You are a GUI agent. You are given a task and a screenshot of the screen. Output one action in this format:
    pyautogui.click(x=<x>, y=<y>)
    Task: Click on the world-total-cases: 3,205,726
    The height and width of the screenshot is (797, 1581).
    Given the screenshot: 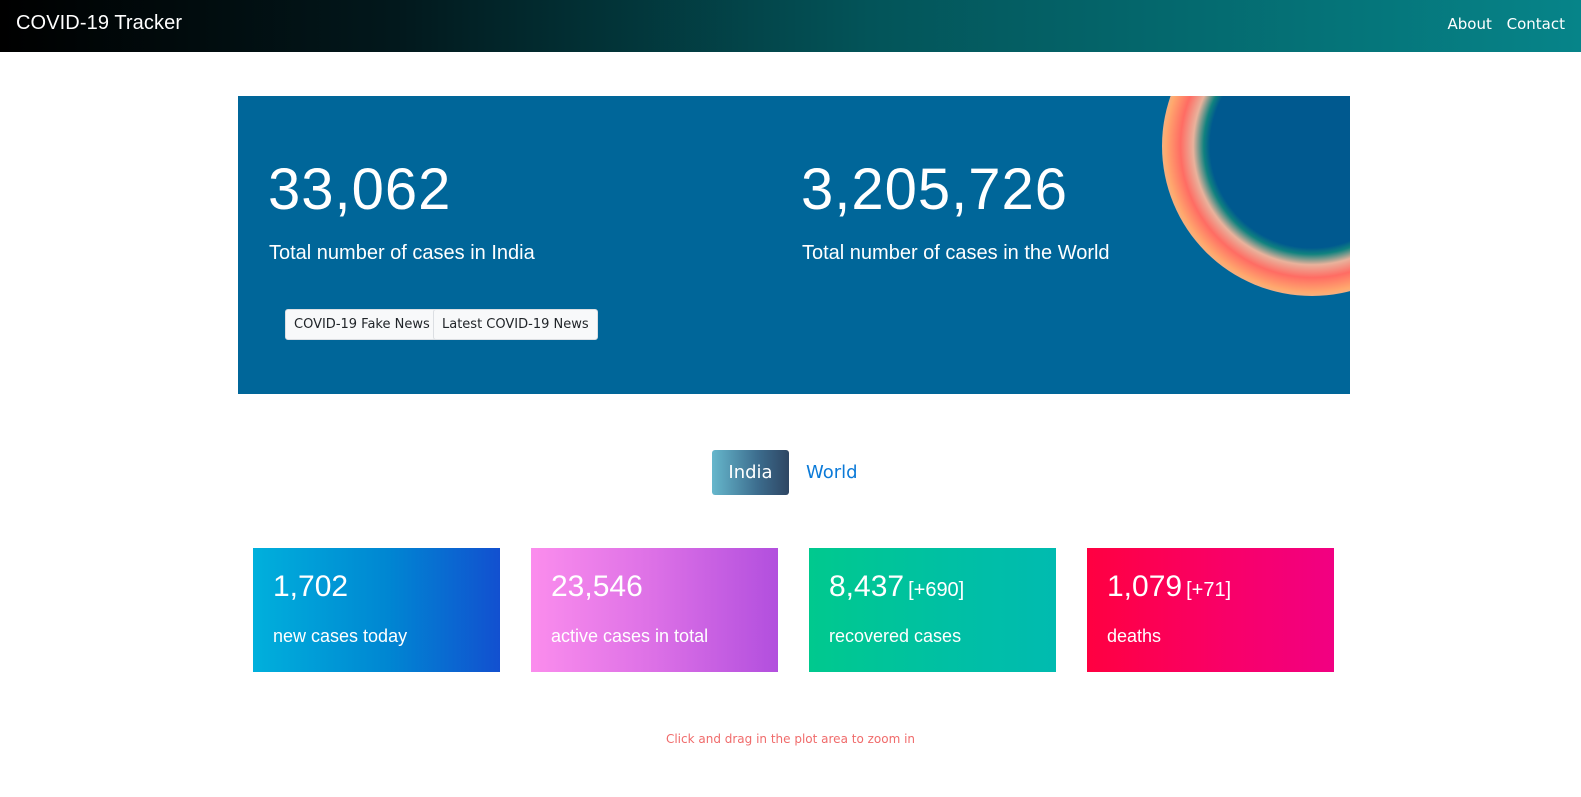 What is the action you would take?
    pyautogui.click(x=935, y=189)
    